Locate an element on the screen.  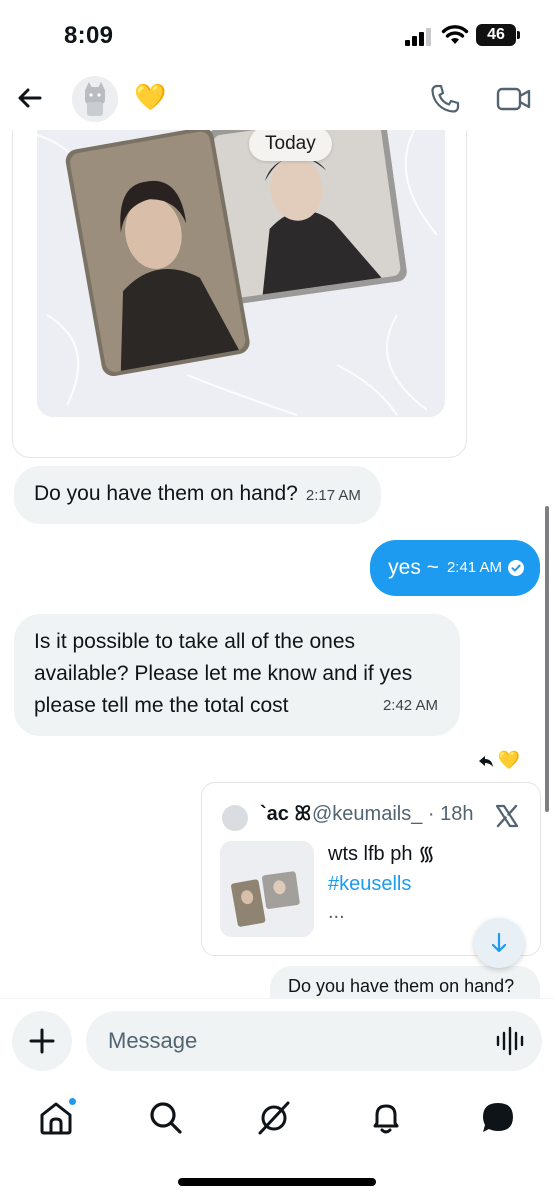
message-reactions: 💛 is located at coordinates (499, 760).